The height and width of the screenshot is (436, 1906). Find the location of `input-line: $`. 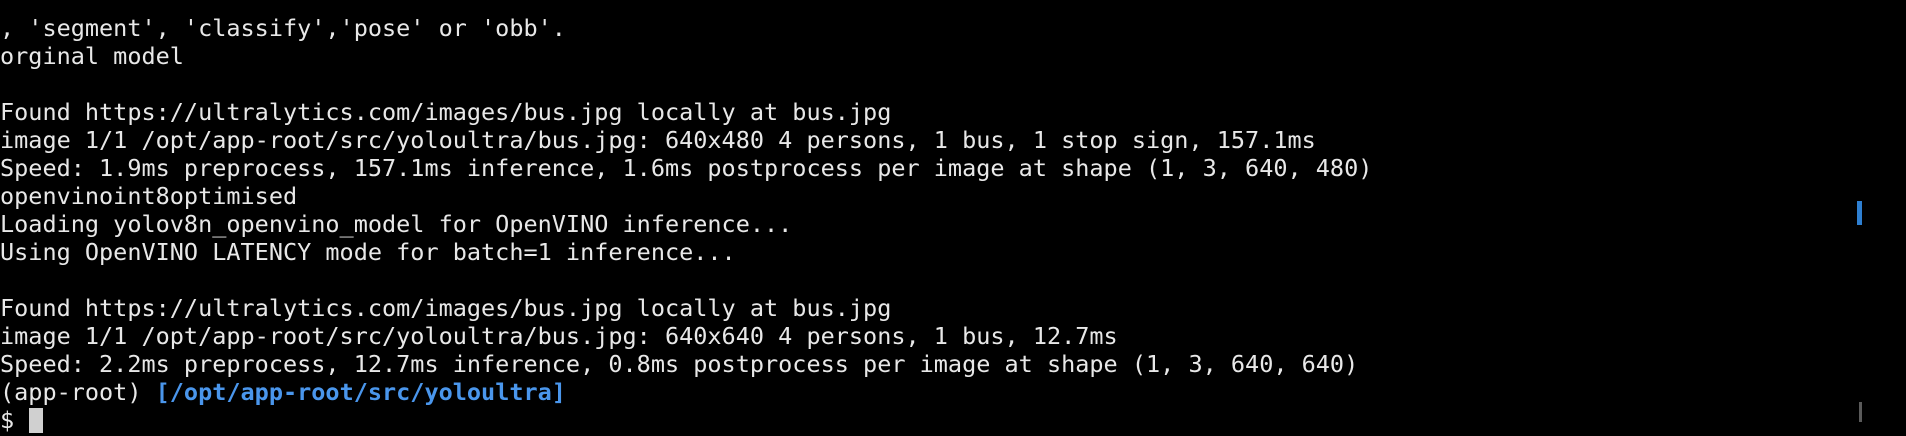

input-line: $ is located at coordinates (686, 420).